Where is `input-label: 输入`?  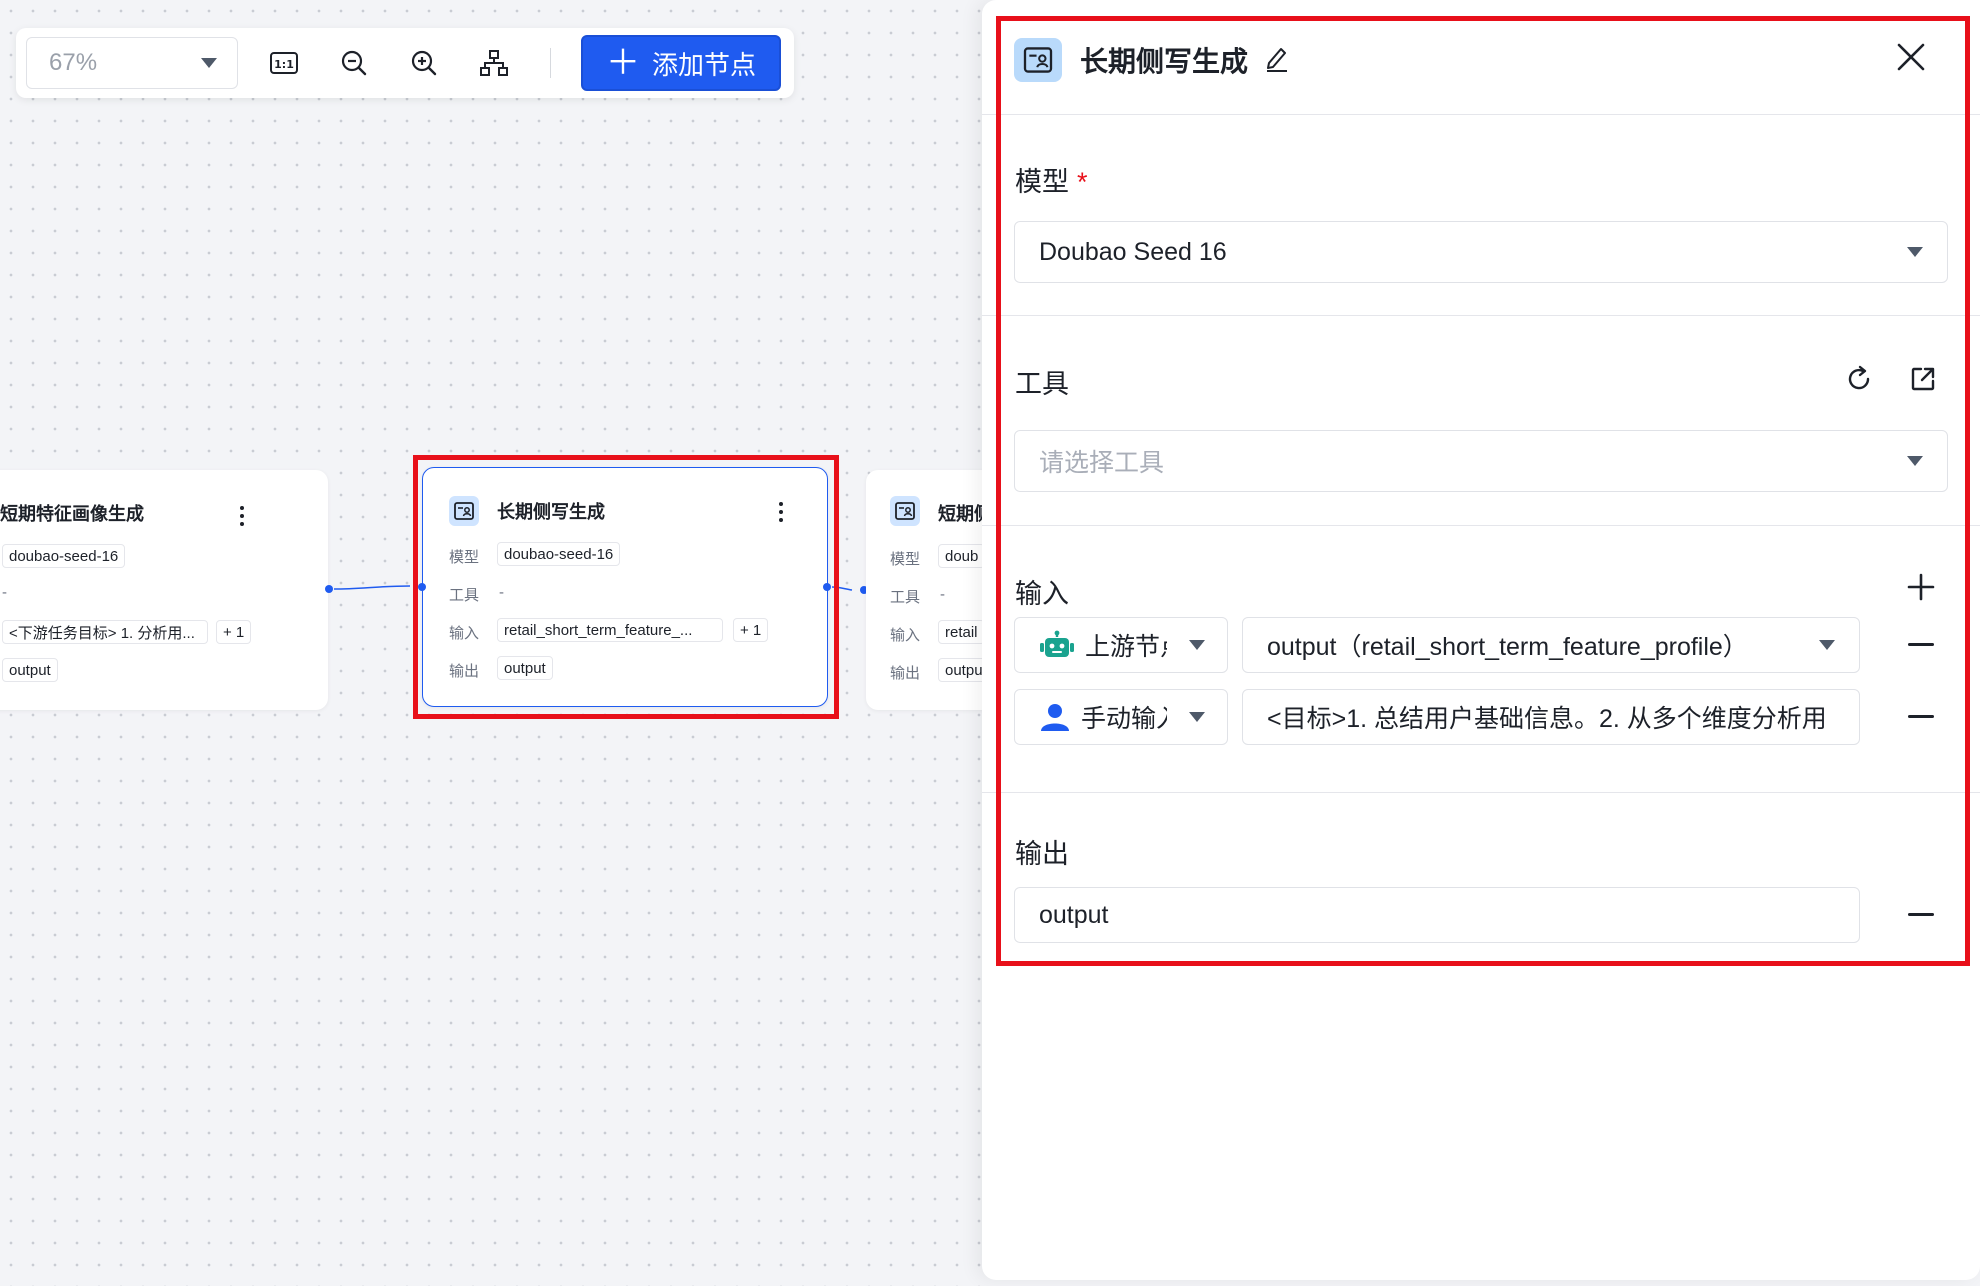
input-label: 输入 is located at coordinates (905, 635).